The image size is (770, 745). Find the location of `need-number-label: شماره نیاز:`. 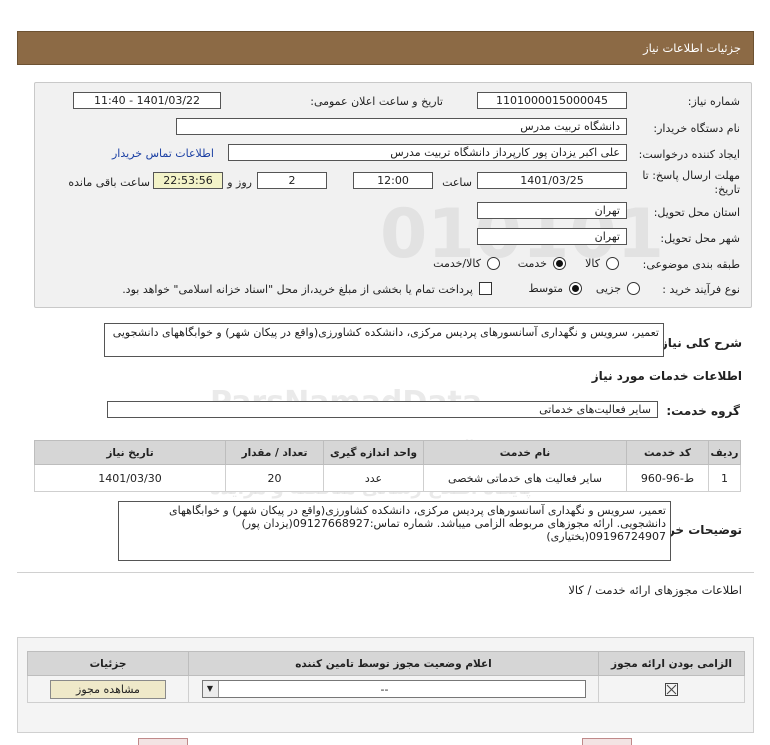

need-number-label: شماره نیاز: is located at coordinates (713, 101).